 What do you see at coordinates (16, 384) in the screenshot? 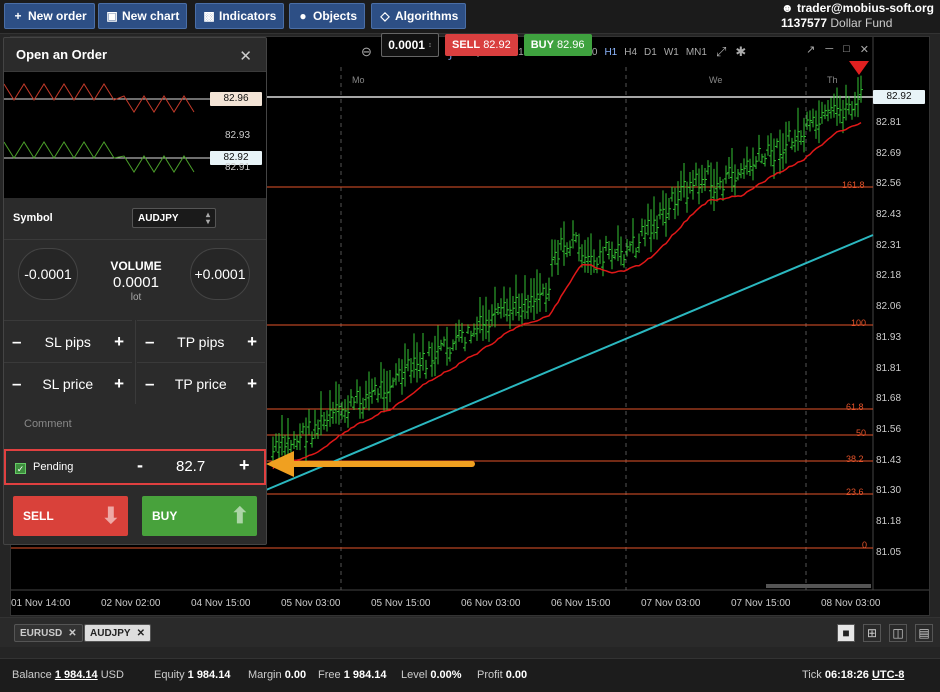
I see `sl-price-minus-button: –` at bounding box center [16, 384].